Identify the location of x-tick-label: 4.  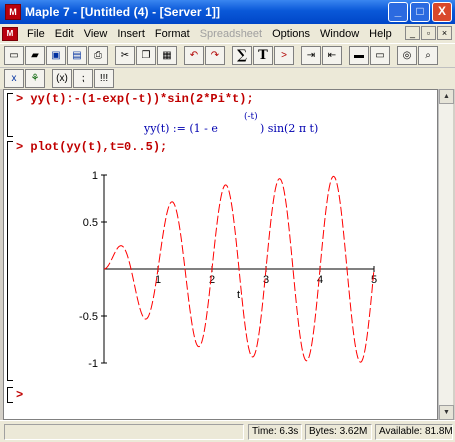
(320, 280).